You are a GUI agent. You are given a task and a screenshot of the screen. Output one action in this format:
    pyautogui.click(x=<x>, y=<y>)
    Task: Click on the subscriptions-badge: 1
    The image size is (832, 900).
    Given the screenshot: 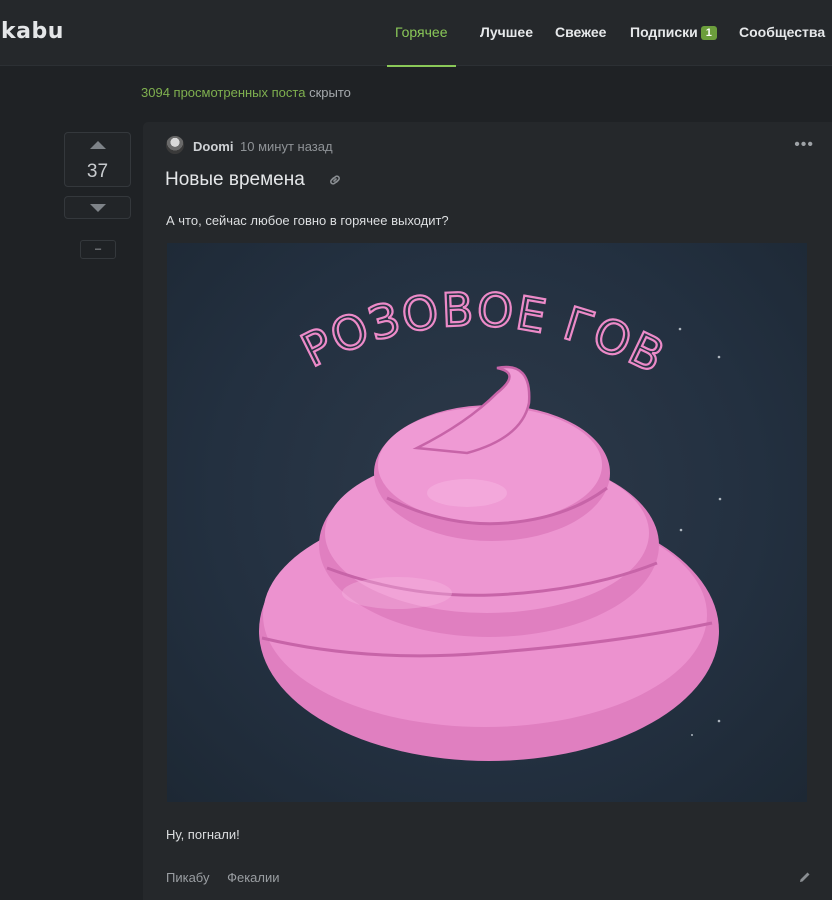 What is the action you would take?
    pyautogui.click(x=708, y=33)
    